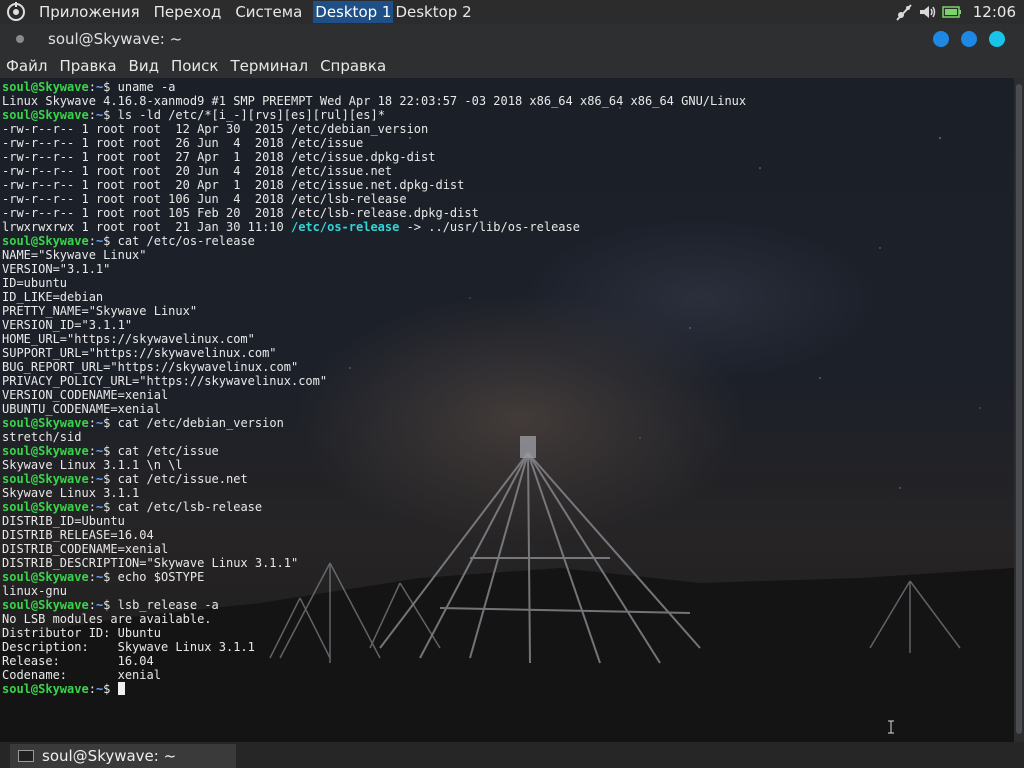 This screenshot has width=1024, height=768. I want to click on terminal-prompt-line: soul@Skywave:~$ uname -a, so click(506, 87).